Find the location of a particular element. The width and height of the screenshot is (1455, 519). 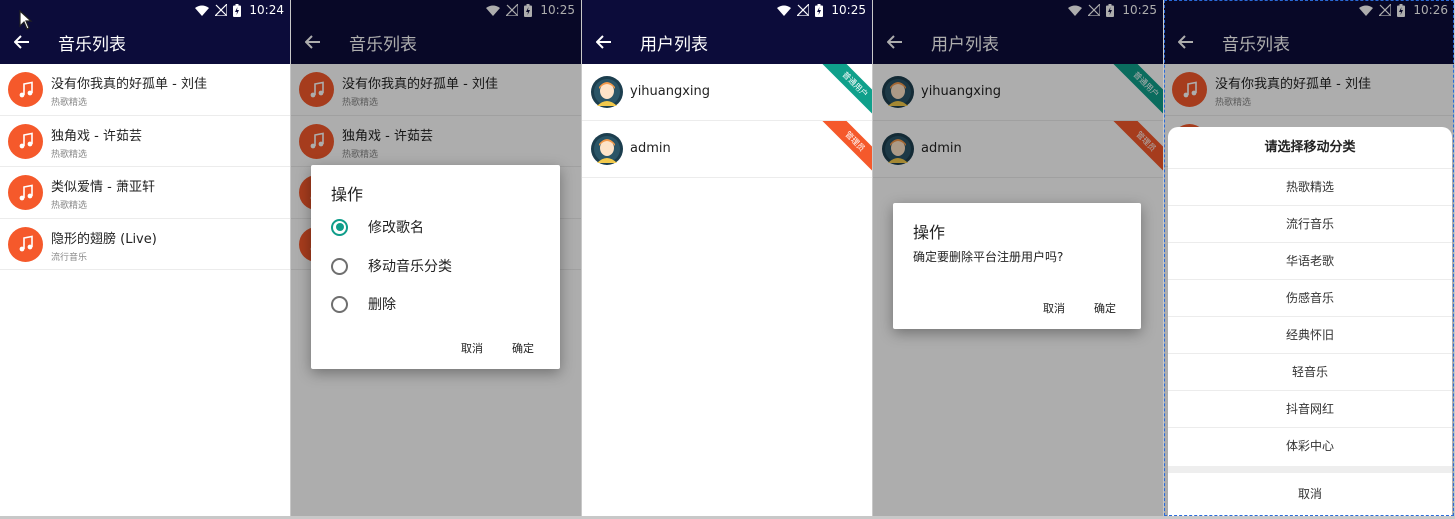

page-title: 音乐列表 is located at coordinates (92, 44).